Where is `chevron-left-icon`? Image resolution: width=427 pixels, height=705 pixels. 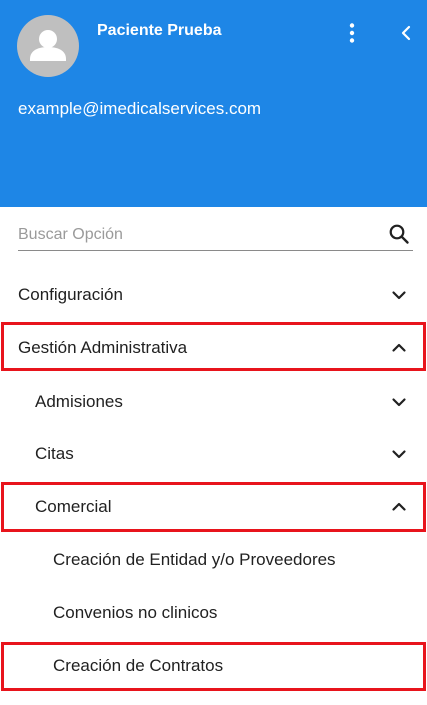
chevron-left-icon is located at coordinates (406, 33).